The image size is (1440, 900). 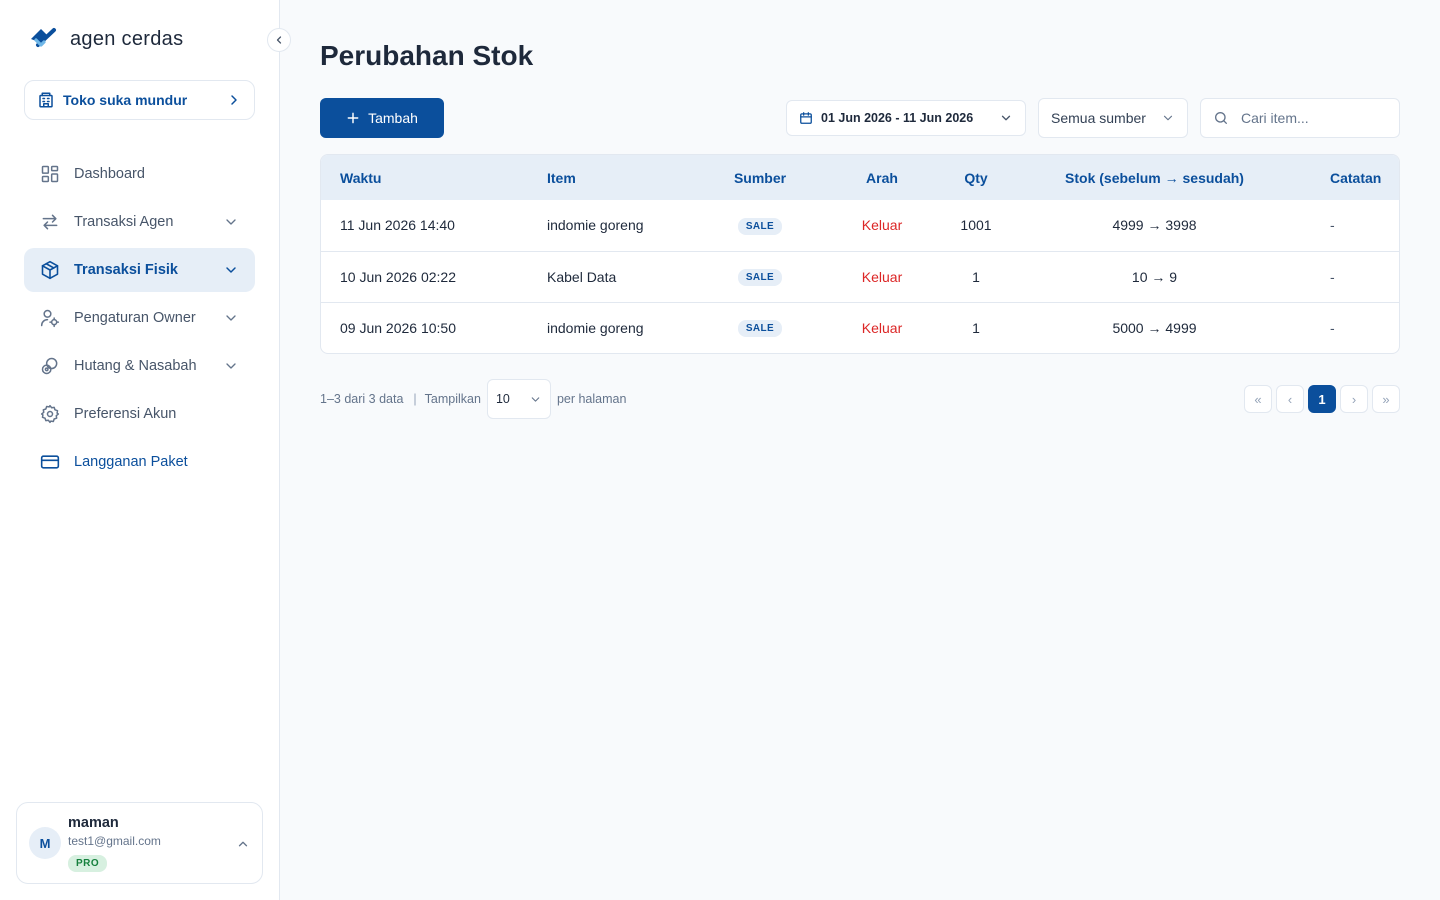 I want to click on user-settings-icon, so click(x=50, y=318).